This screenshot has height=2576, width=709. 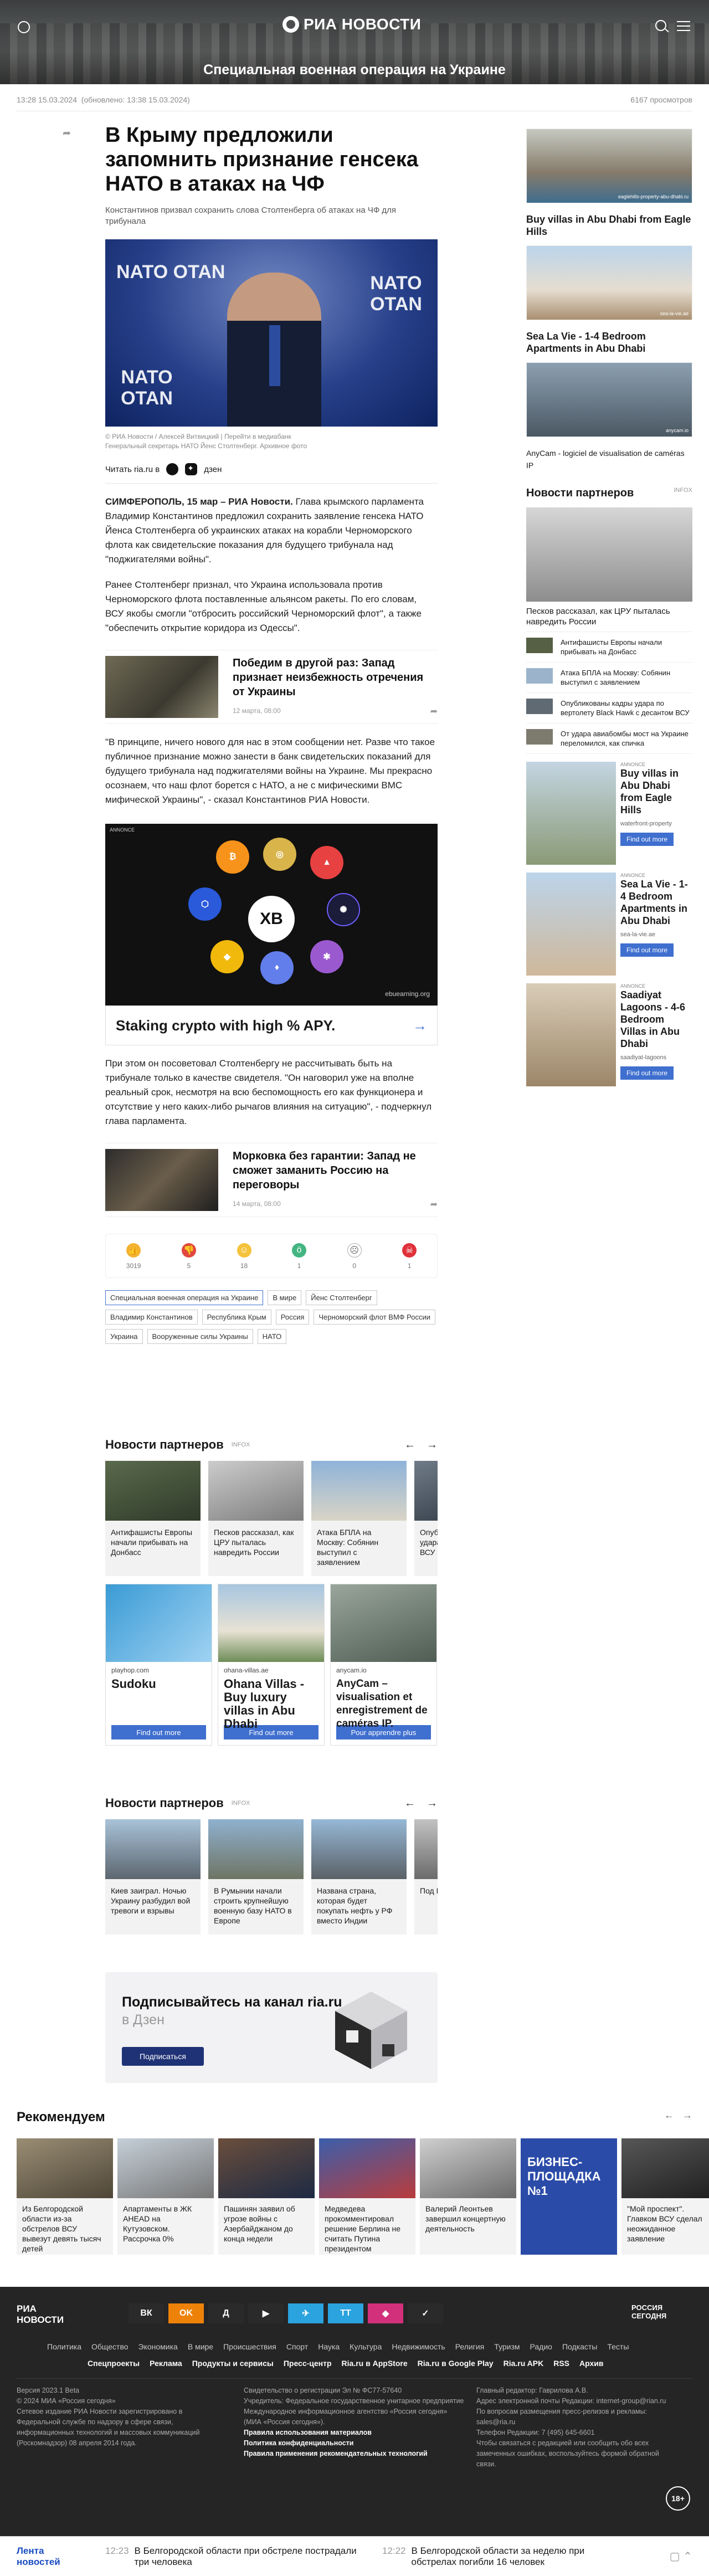 I want to click on tag: Черноморский флот ВМФ России, so click(x=375, y=1317).